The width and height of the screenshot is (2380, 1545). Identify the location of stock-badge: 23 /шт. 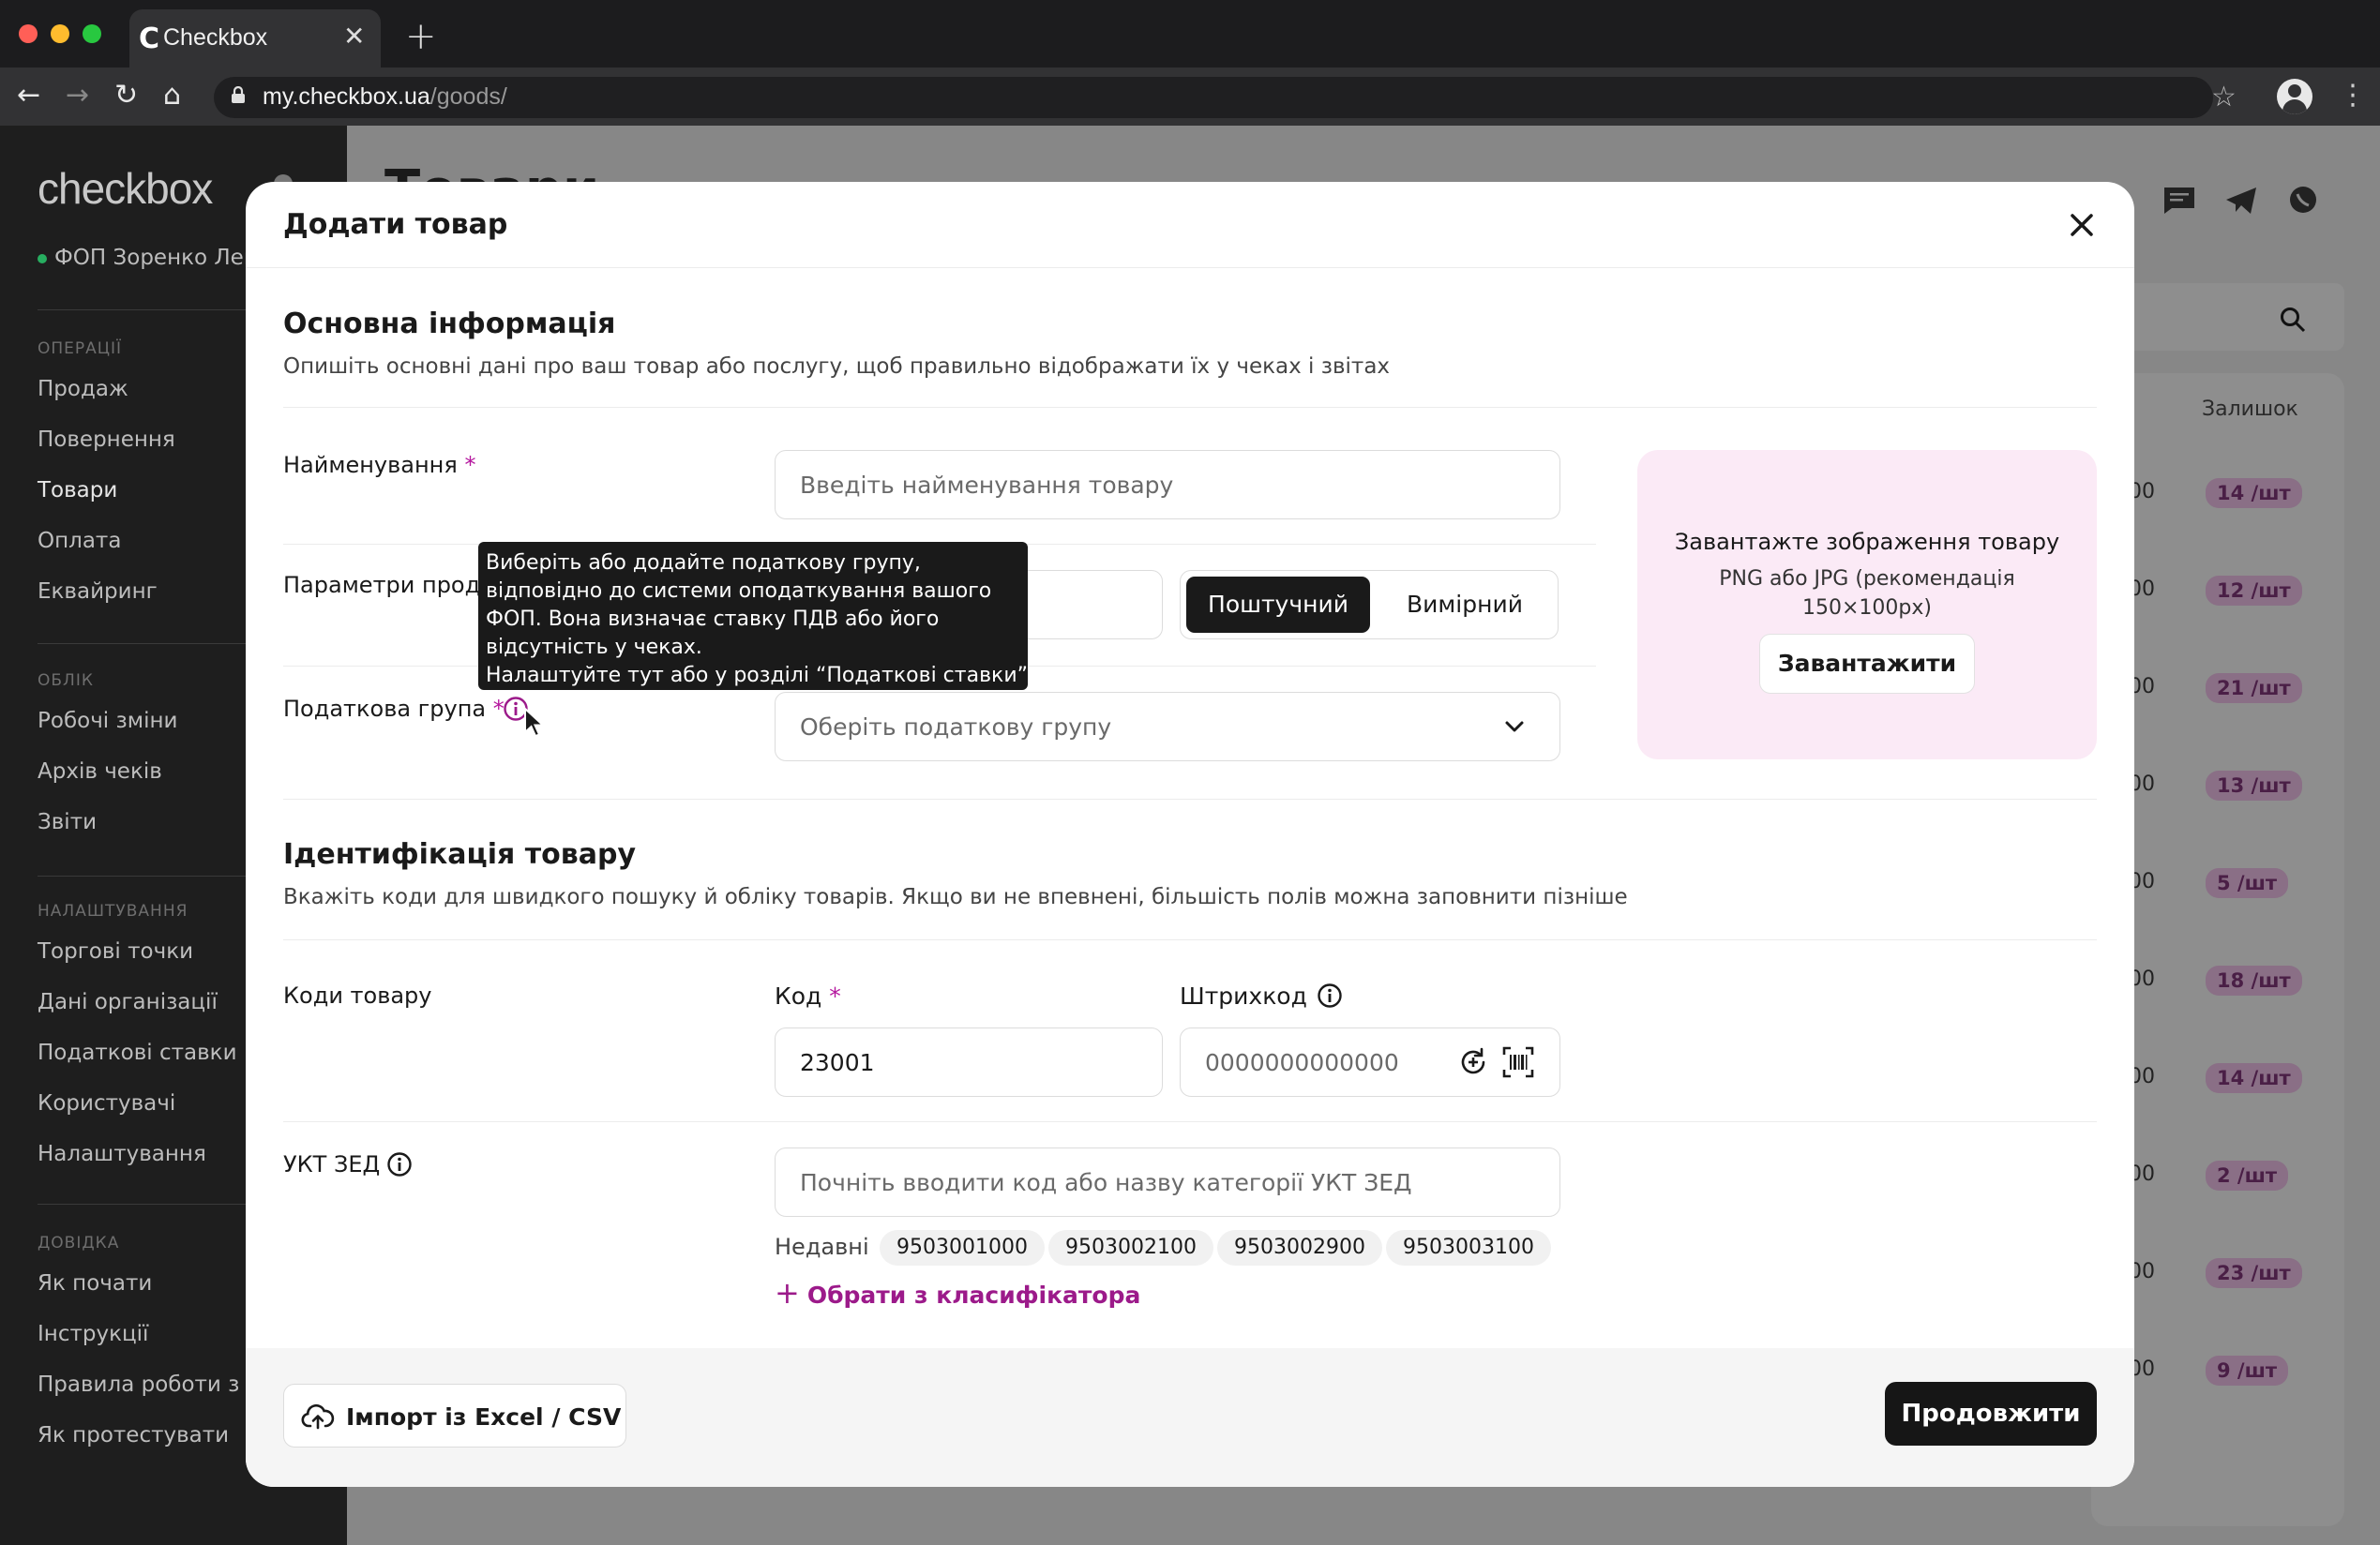
(2254, 1273).